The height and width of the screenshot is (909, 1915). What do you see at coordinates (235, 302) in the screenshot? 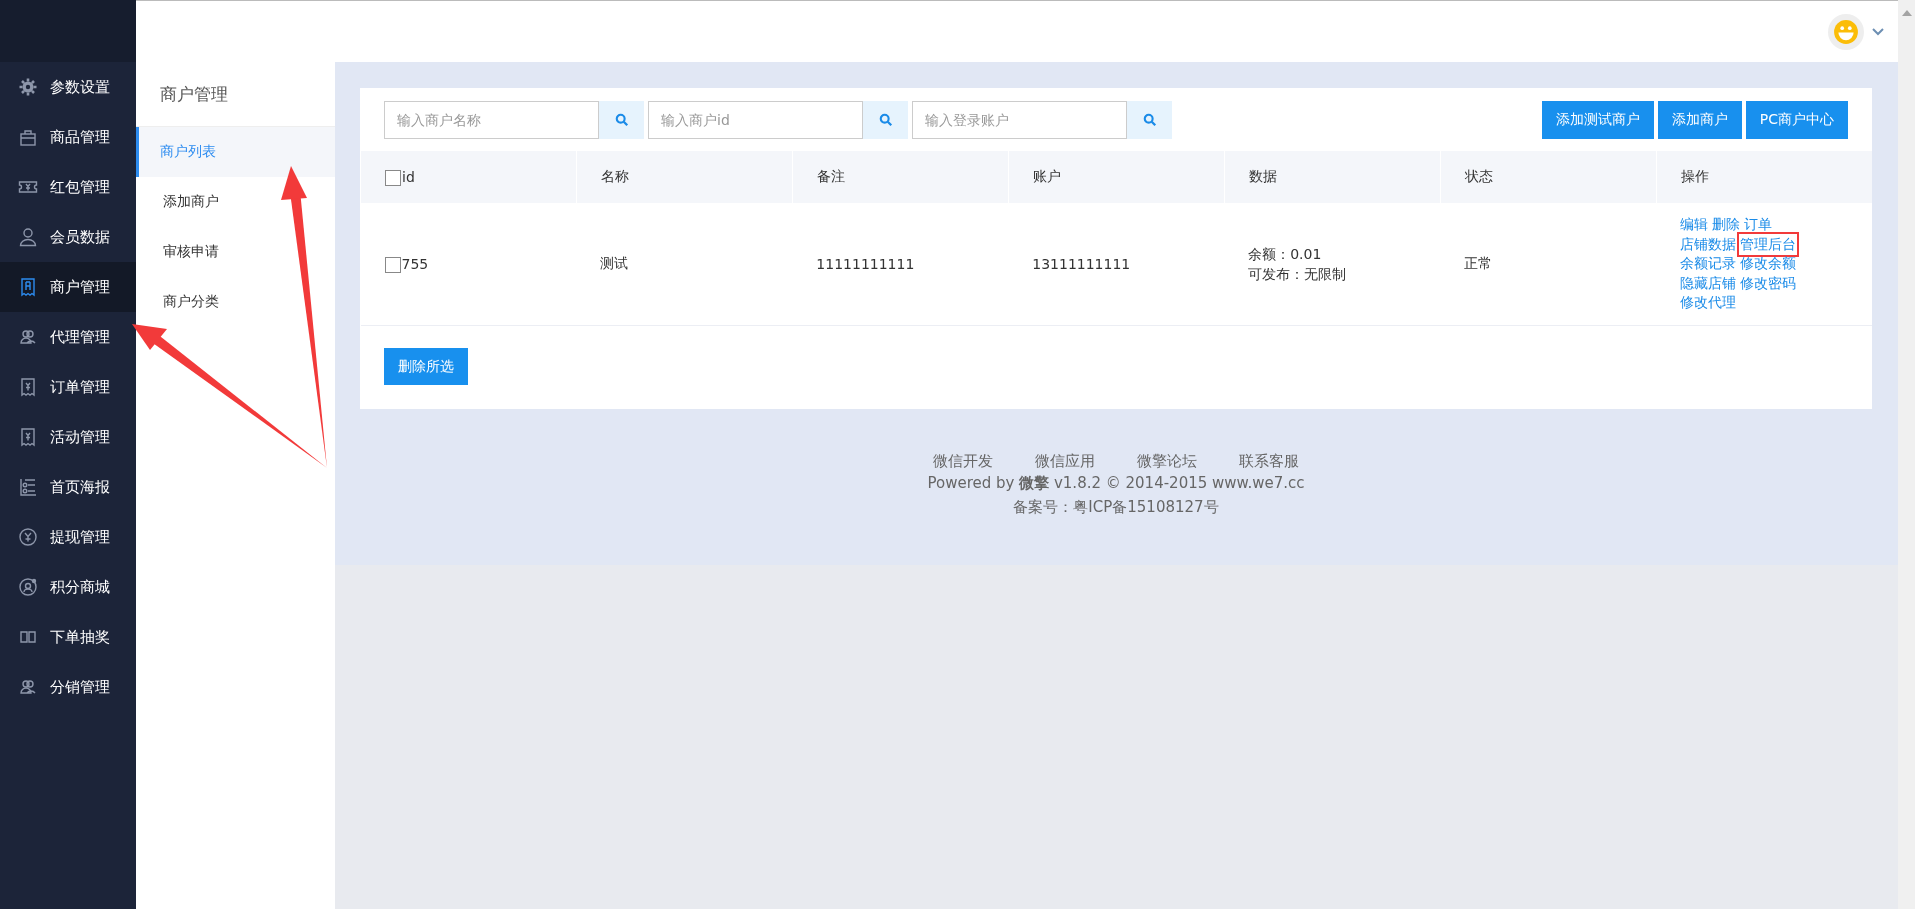
I see `submenu-item: 商户分类` at bounding box center [235, 302].